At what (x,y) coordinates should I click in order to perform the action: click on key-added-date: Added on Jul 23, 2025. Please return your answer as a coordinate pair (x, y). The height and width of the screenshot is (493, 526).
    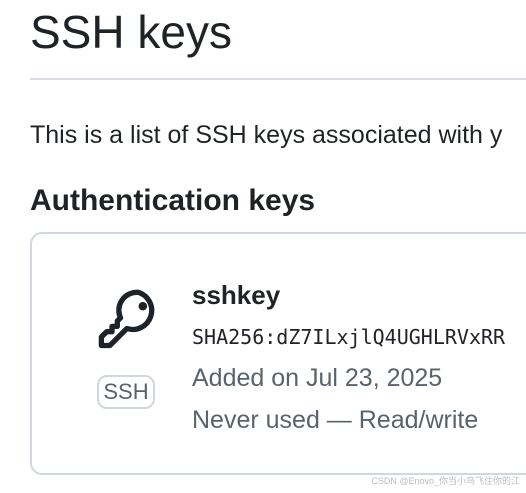
    Looking at the image, I should click on (317, 378).